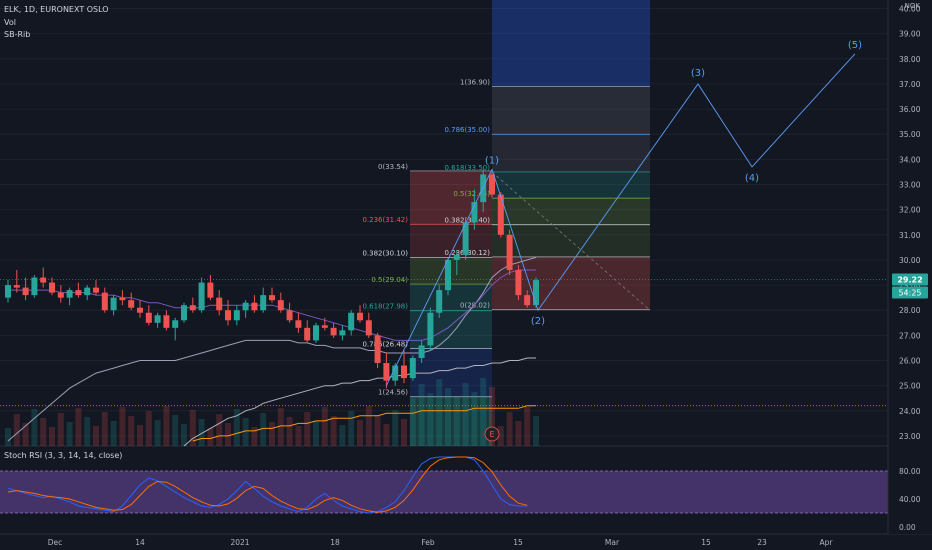  What do you see at coordinates (385, 253) in the screenshot?
I see `fib-left-label: 0.382(30.10)` at bounding box center [385, 253].